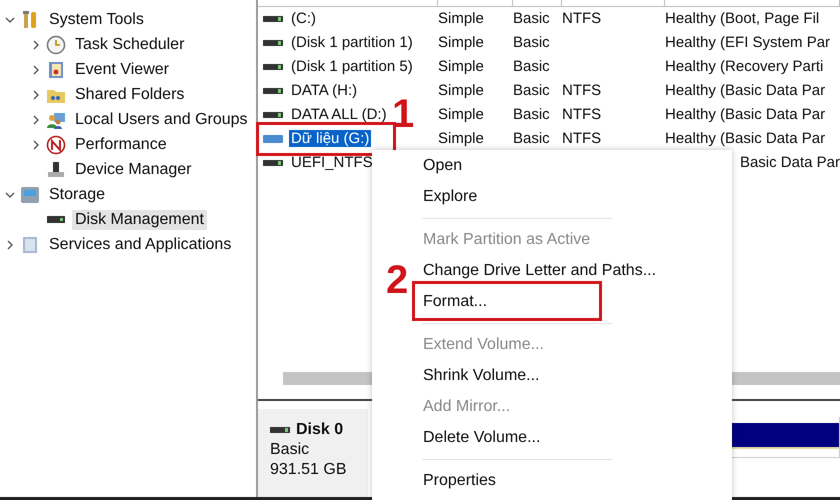  I want to click on menu-item: Explore, so click(450, 196).